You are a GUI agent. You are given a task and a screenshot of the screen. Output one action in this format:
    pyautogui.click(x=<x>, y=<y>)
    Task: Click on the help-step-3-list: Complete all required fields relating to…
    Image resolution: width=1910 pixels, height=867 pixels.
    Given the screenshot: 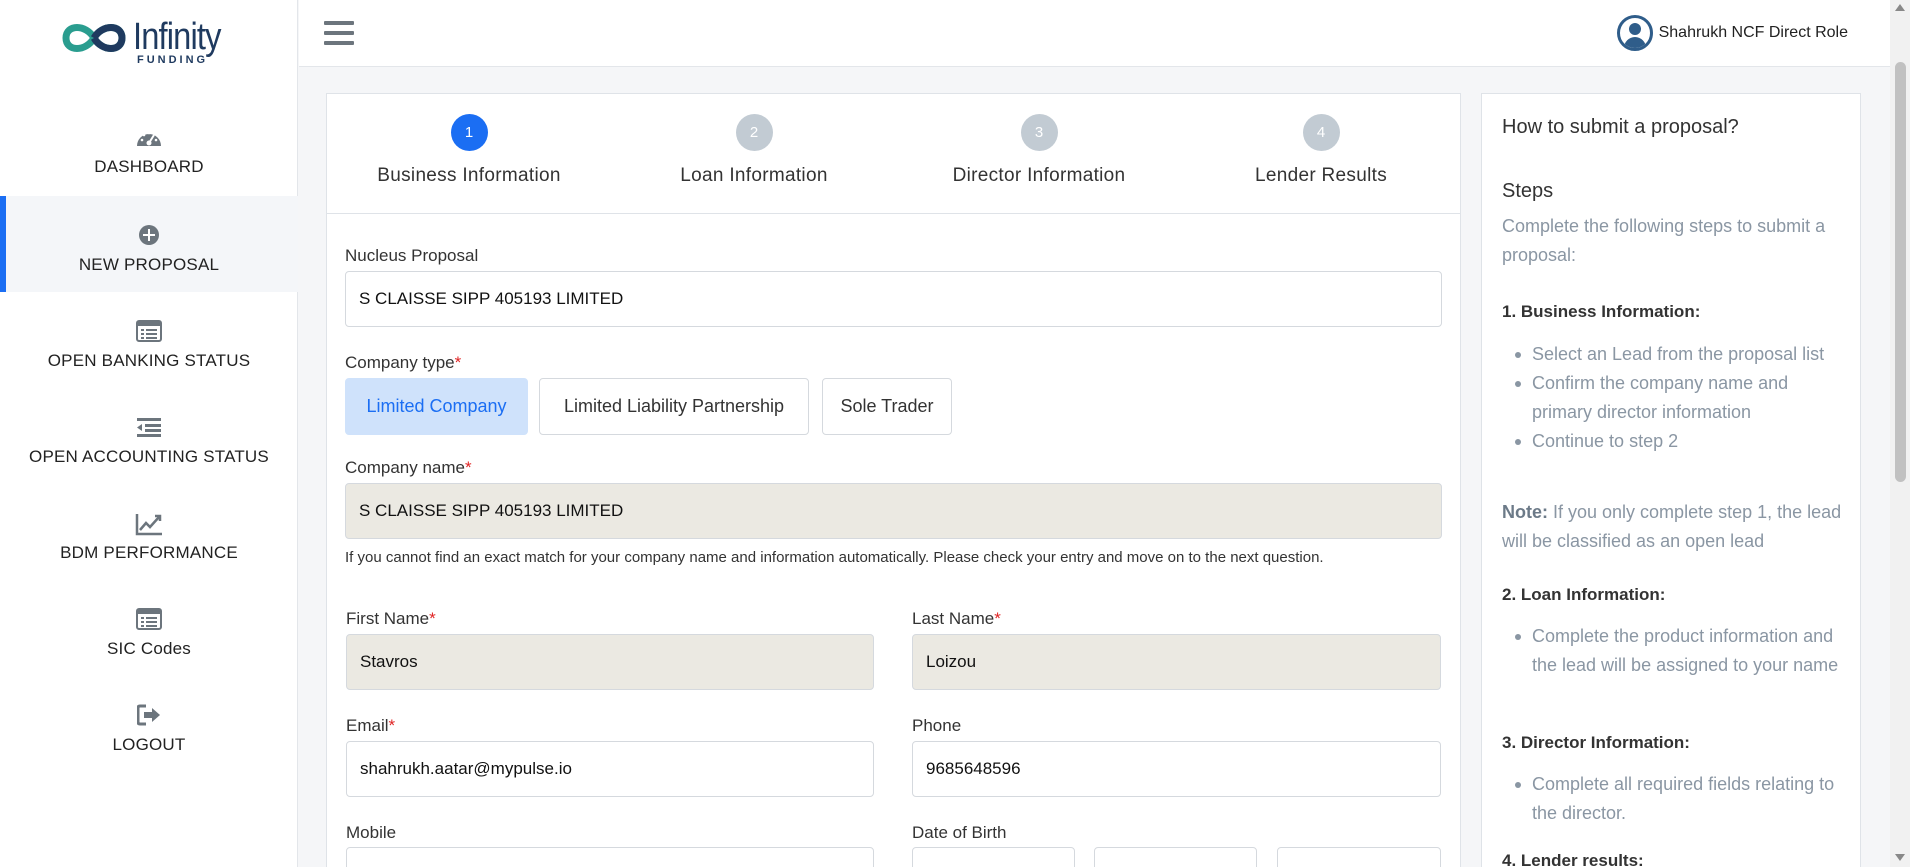 What is the action you would take?
    pyautogui.click(x=1678, y=799)
    